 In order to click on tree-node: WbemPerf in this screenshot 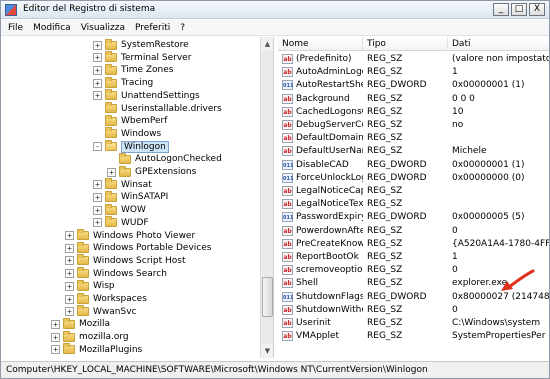, I will do `click(130, 120)`.